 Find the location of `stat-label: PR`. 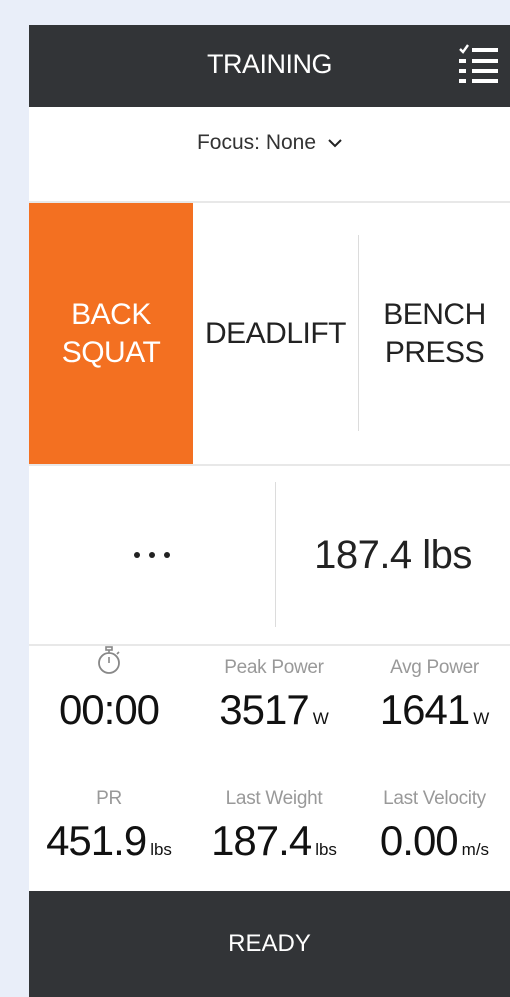

stat-label: PR is located at coordinates (109, 798).